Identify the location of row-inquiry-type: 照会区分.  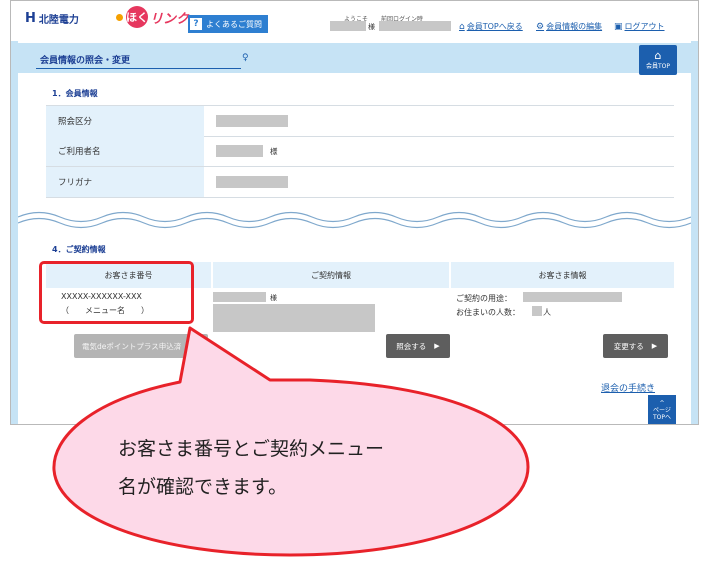
(360, 121).